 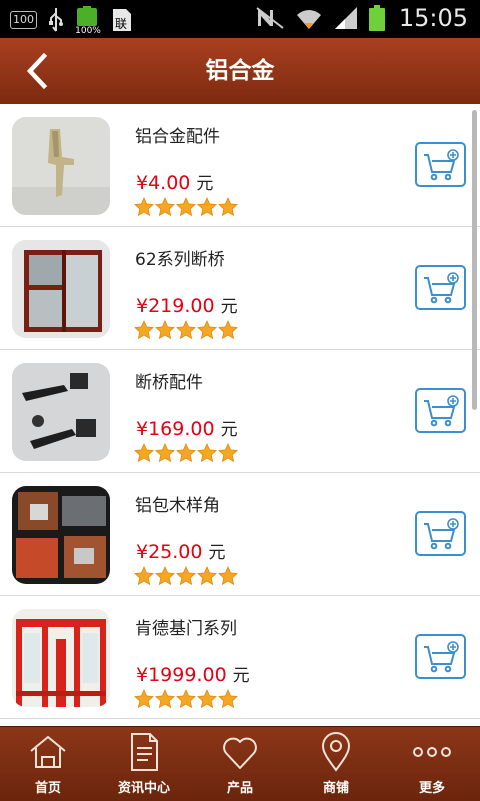 I want to click on product-price: ¥25.00 元, so click(x=181, y=552).